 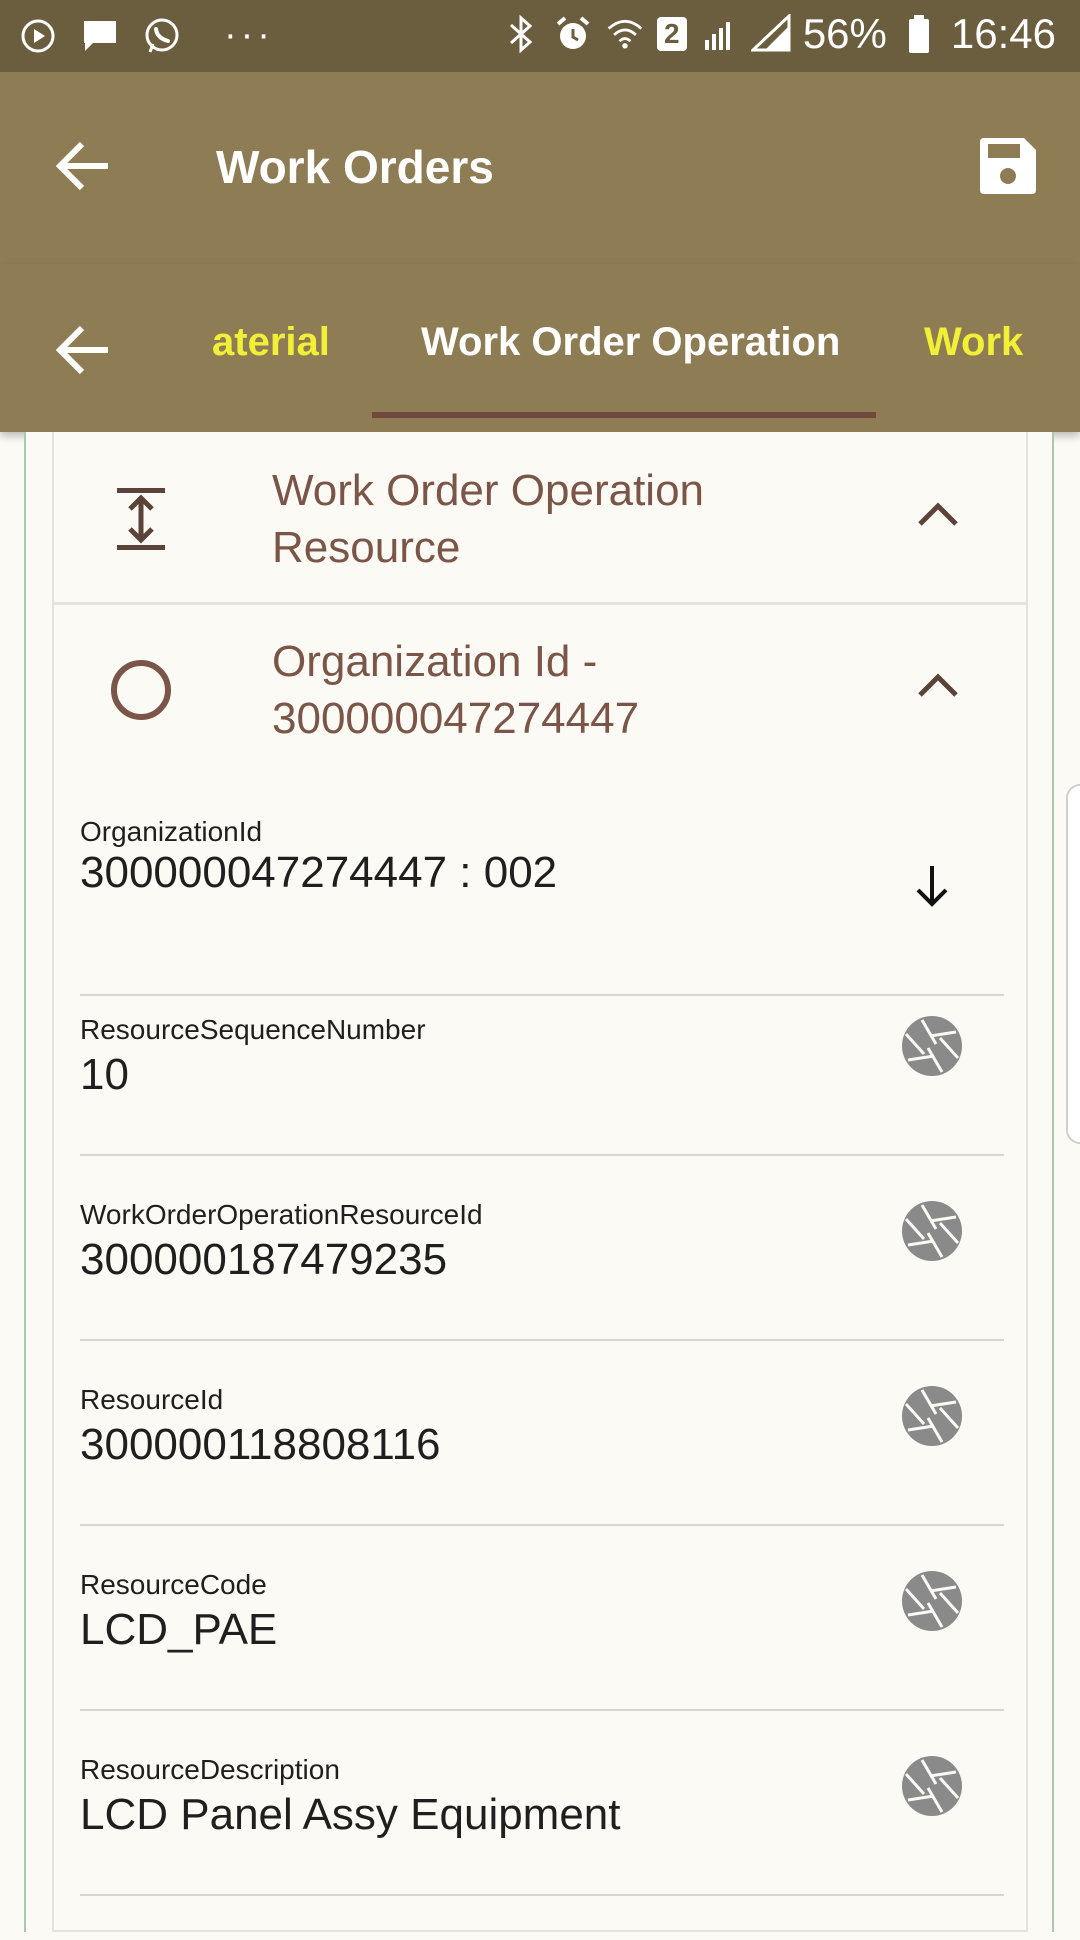 What do you see at coordinates (844, 33) in the screenshot?
I see `battery-percent: 56%` at bounding box center [844, 33].